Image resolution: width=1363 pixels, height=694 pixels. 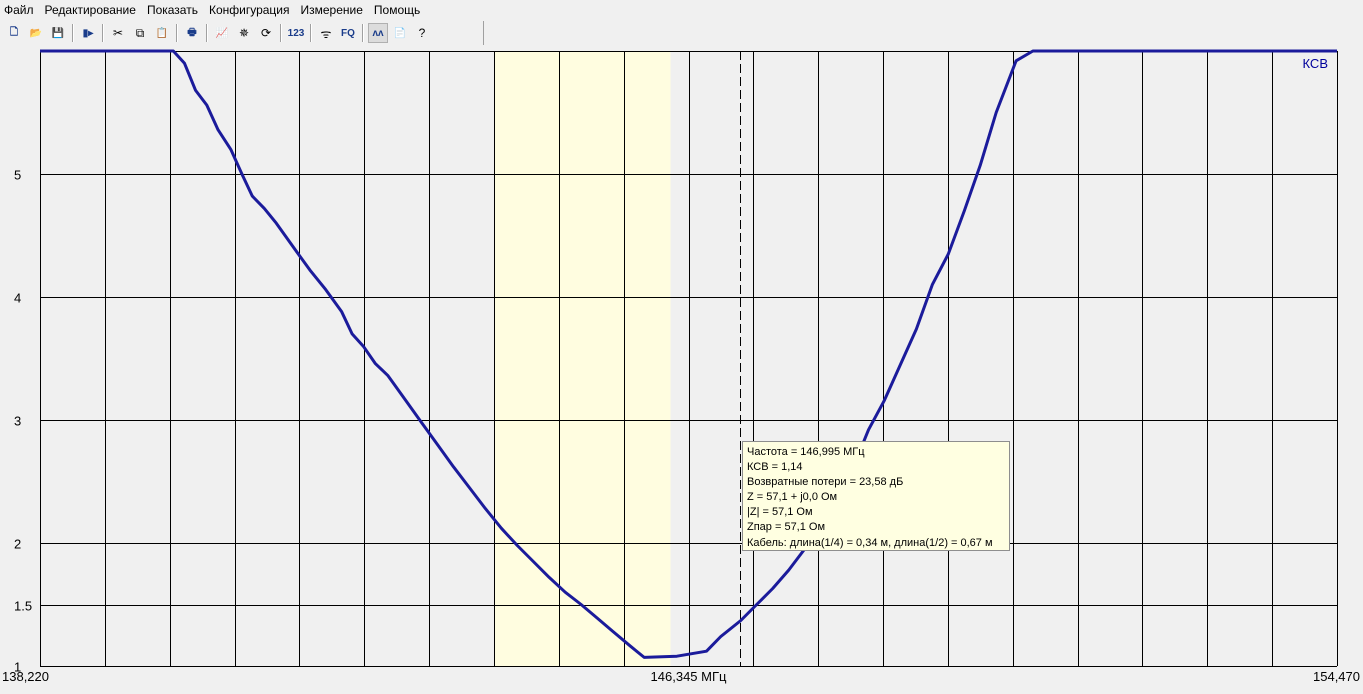 I want to click on tooltip-frequency: Частота = 146,995 МГц, so click(x=806, y=452).